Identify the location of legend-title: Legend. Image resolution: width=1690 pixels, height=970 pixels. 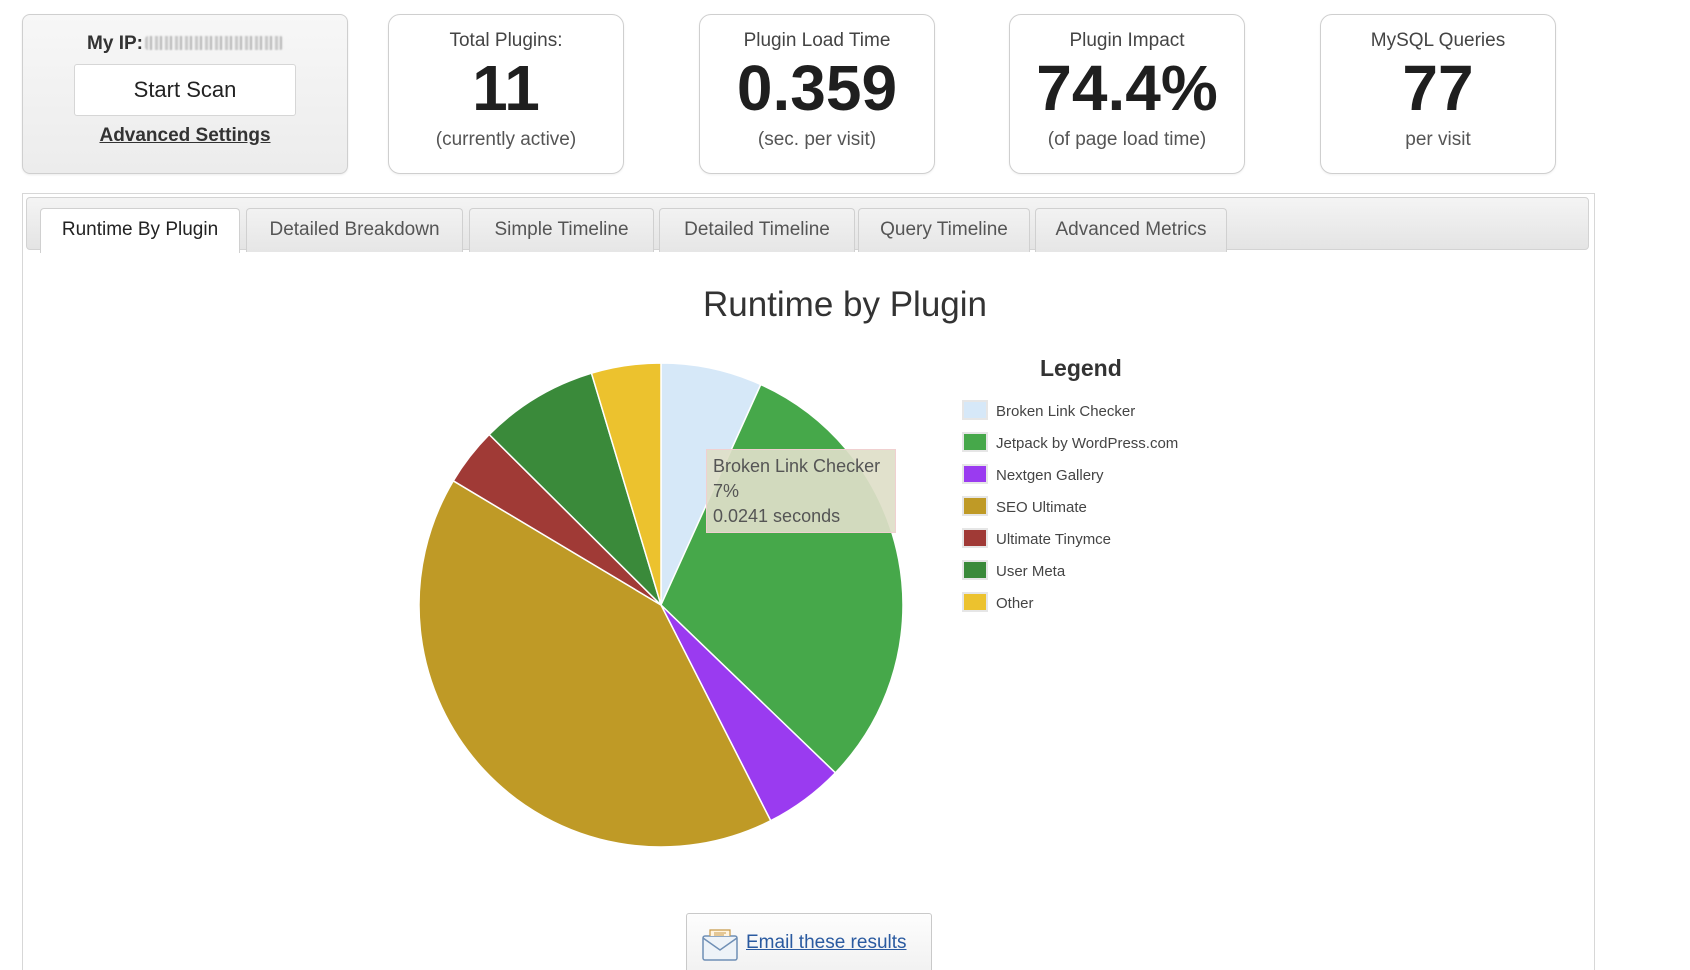
(1081, 368).